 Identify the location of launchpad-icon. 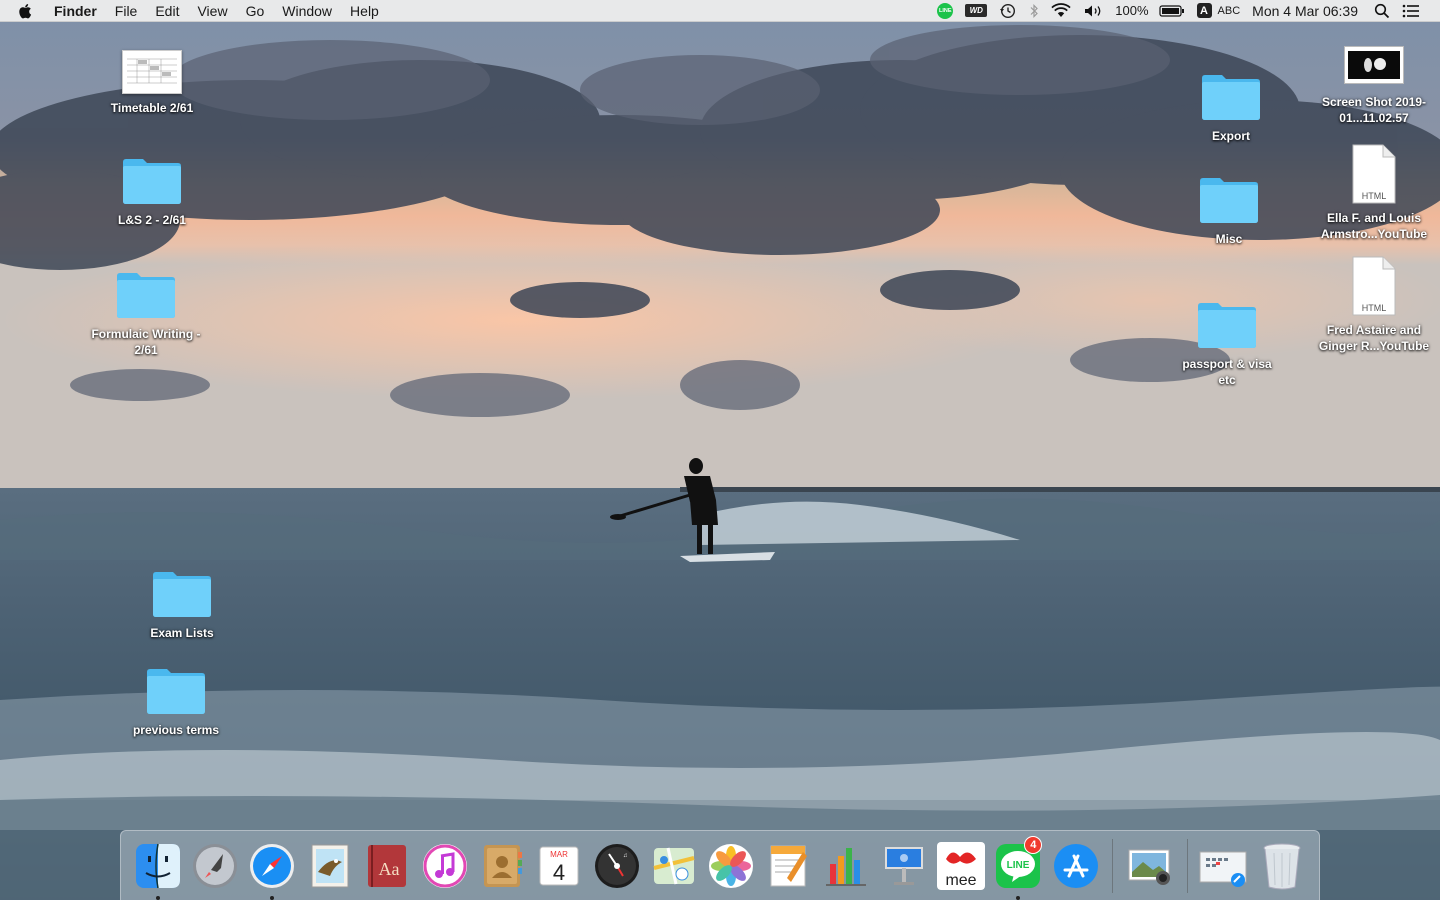
(215, 865).